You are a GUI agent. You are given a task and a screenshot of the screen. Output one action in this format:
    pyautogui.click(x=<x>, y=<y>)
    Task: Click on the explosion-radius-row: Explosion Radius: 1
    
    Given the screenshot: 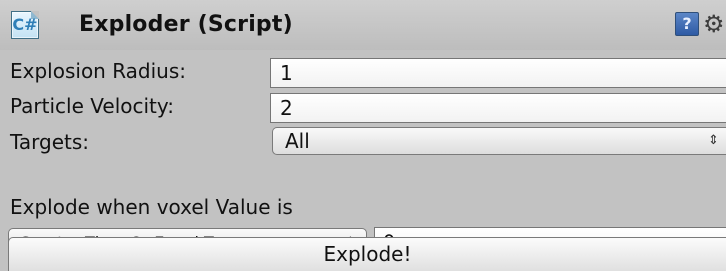 What is the action you would take?
    pyautogui.click(x=363, y=71)
    